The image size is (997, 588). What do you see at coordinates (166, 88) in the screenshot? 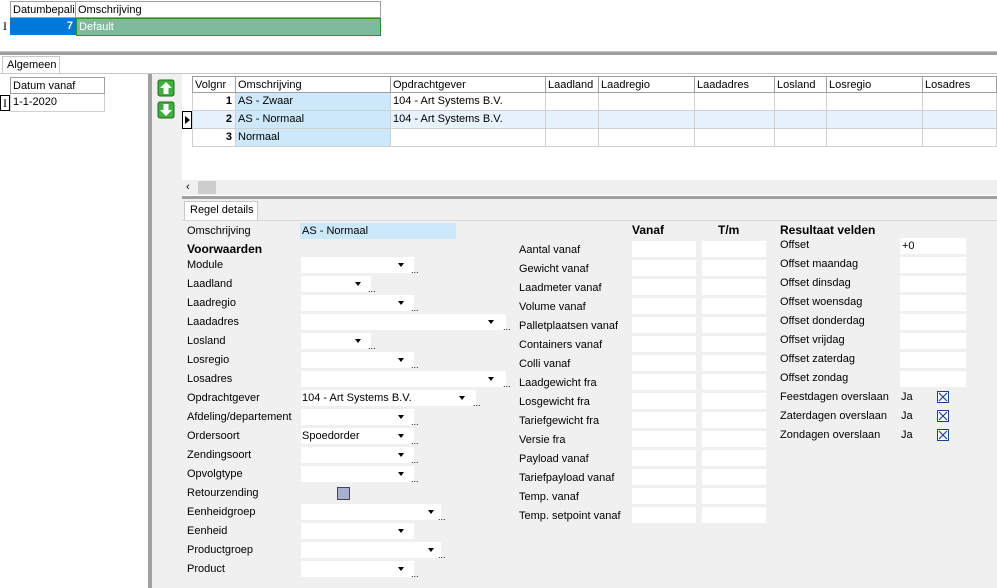
I see `move-up-button` at bounding box center [166, 88].